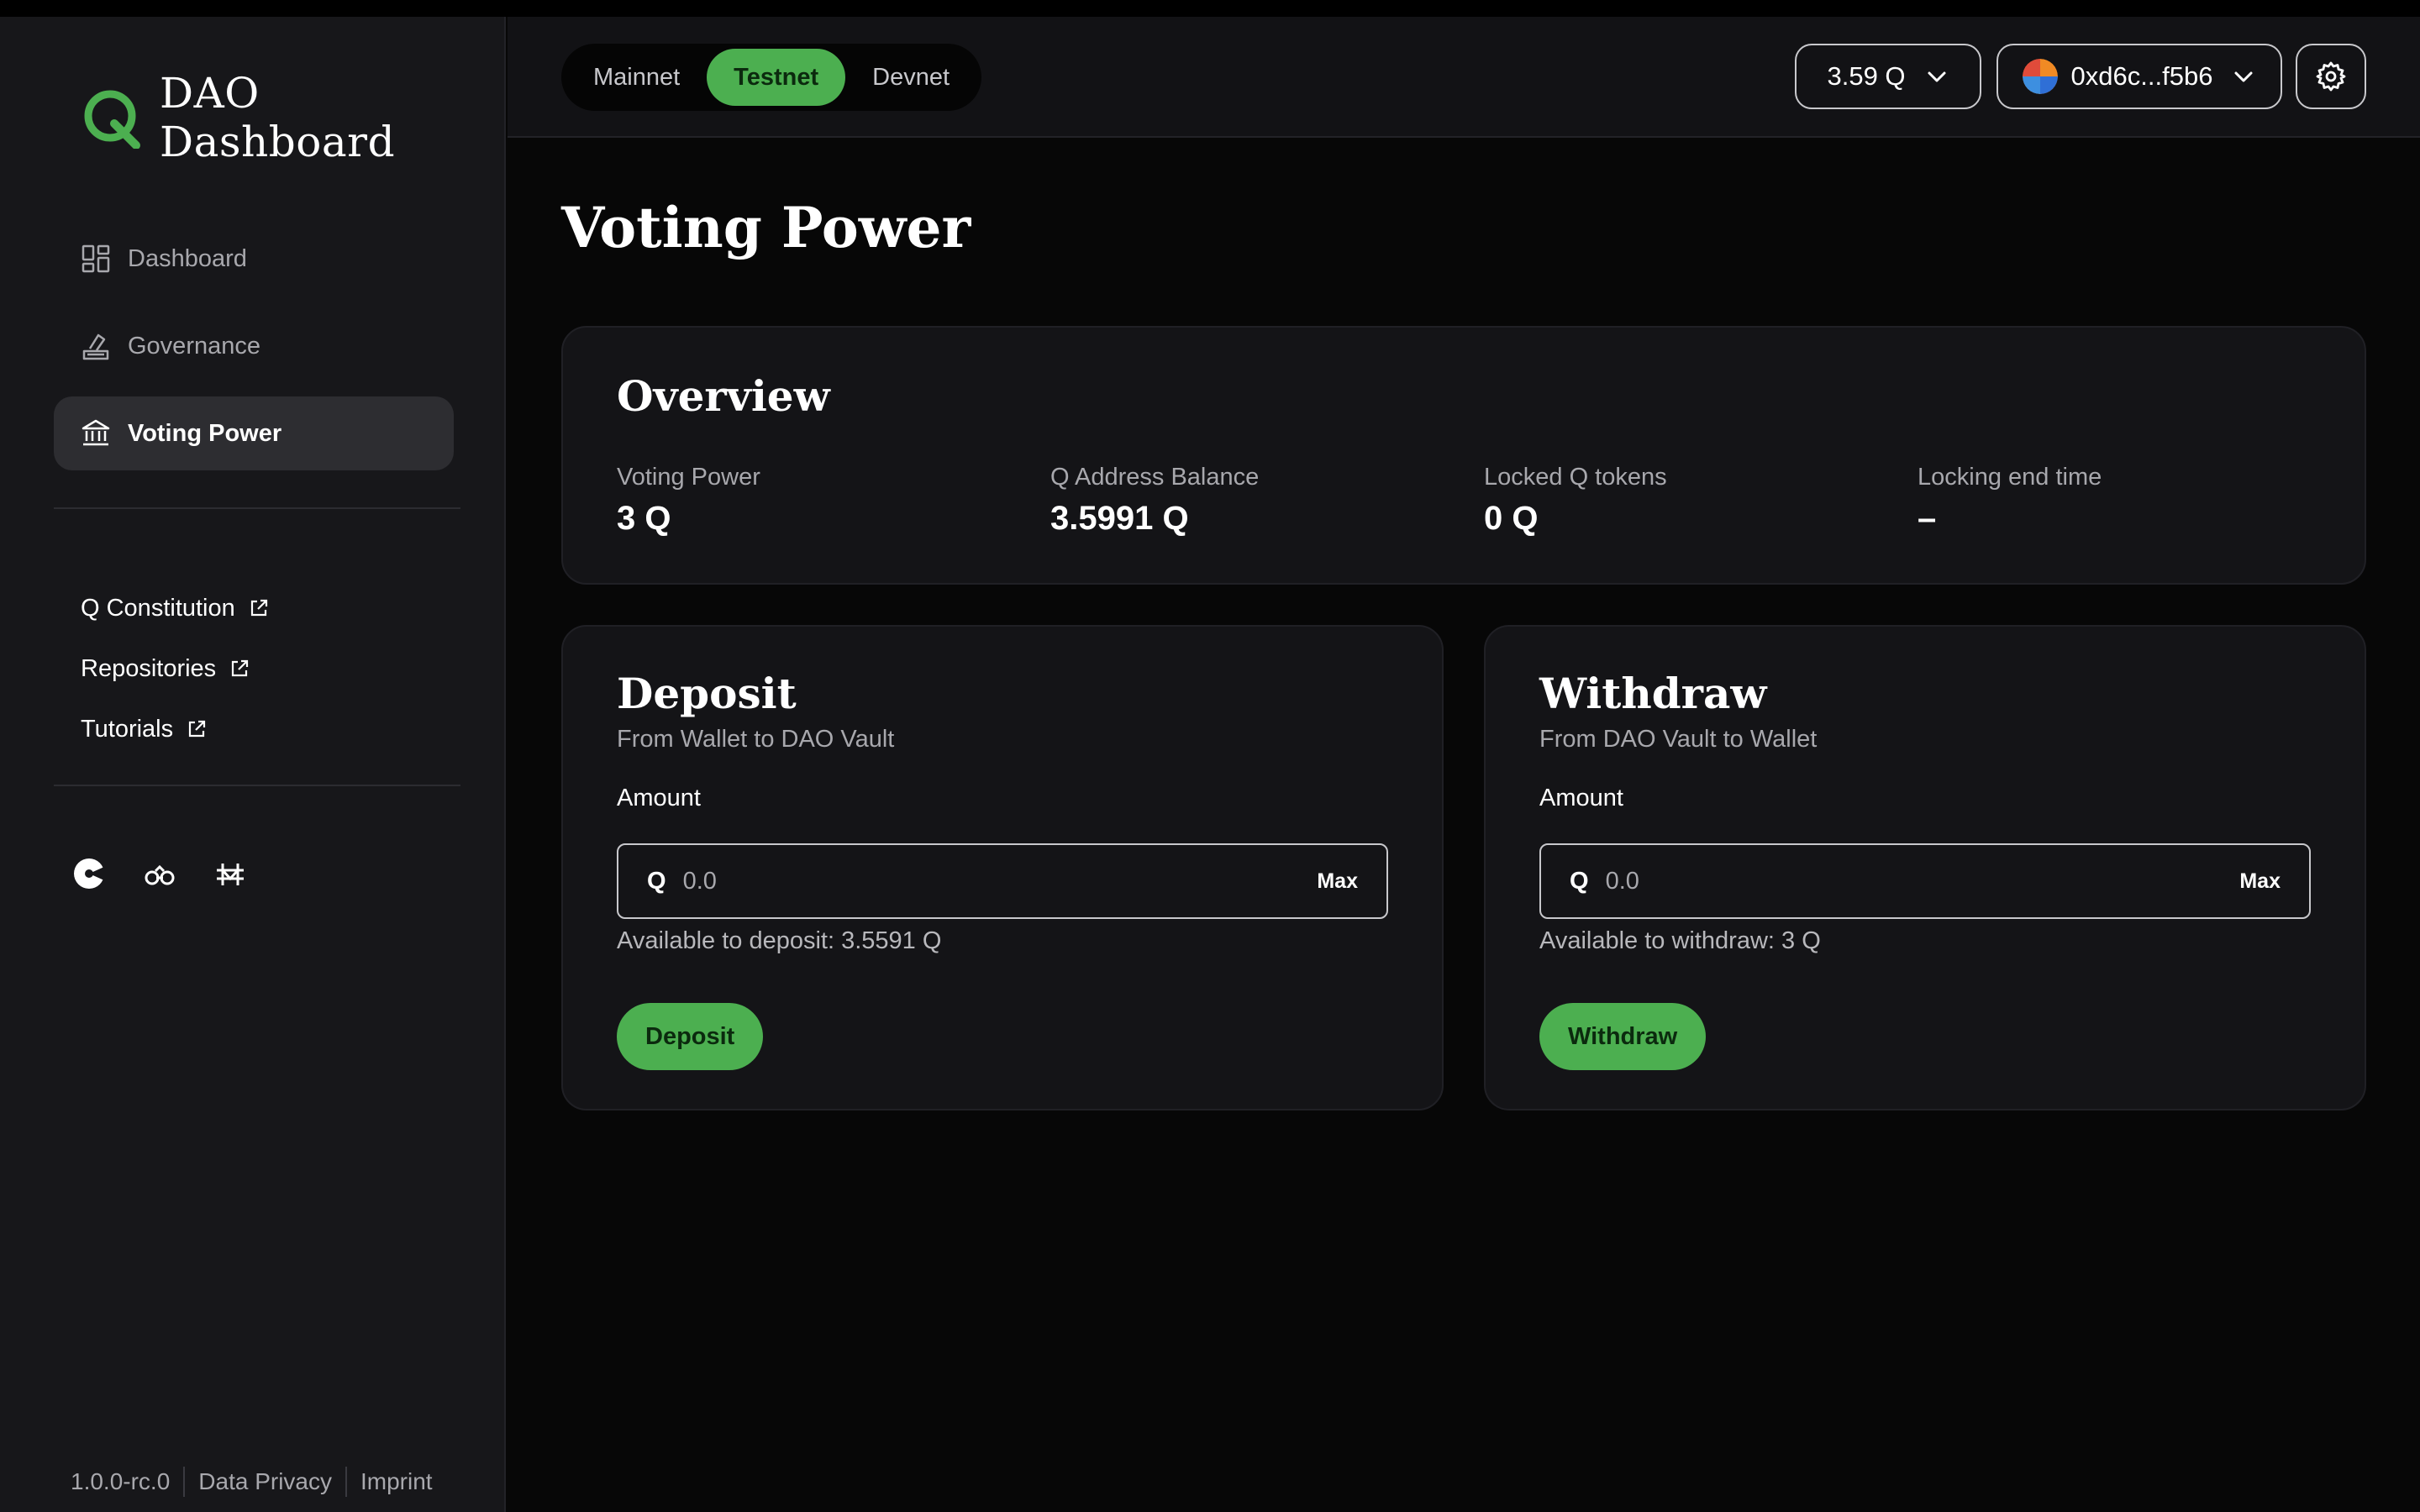 The width and height of the screenshot is (2420, 1512). I want to click on settings-button, so click(2331, 76).